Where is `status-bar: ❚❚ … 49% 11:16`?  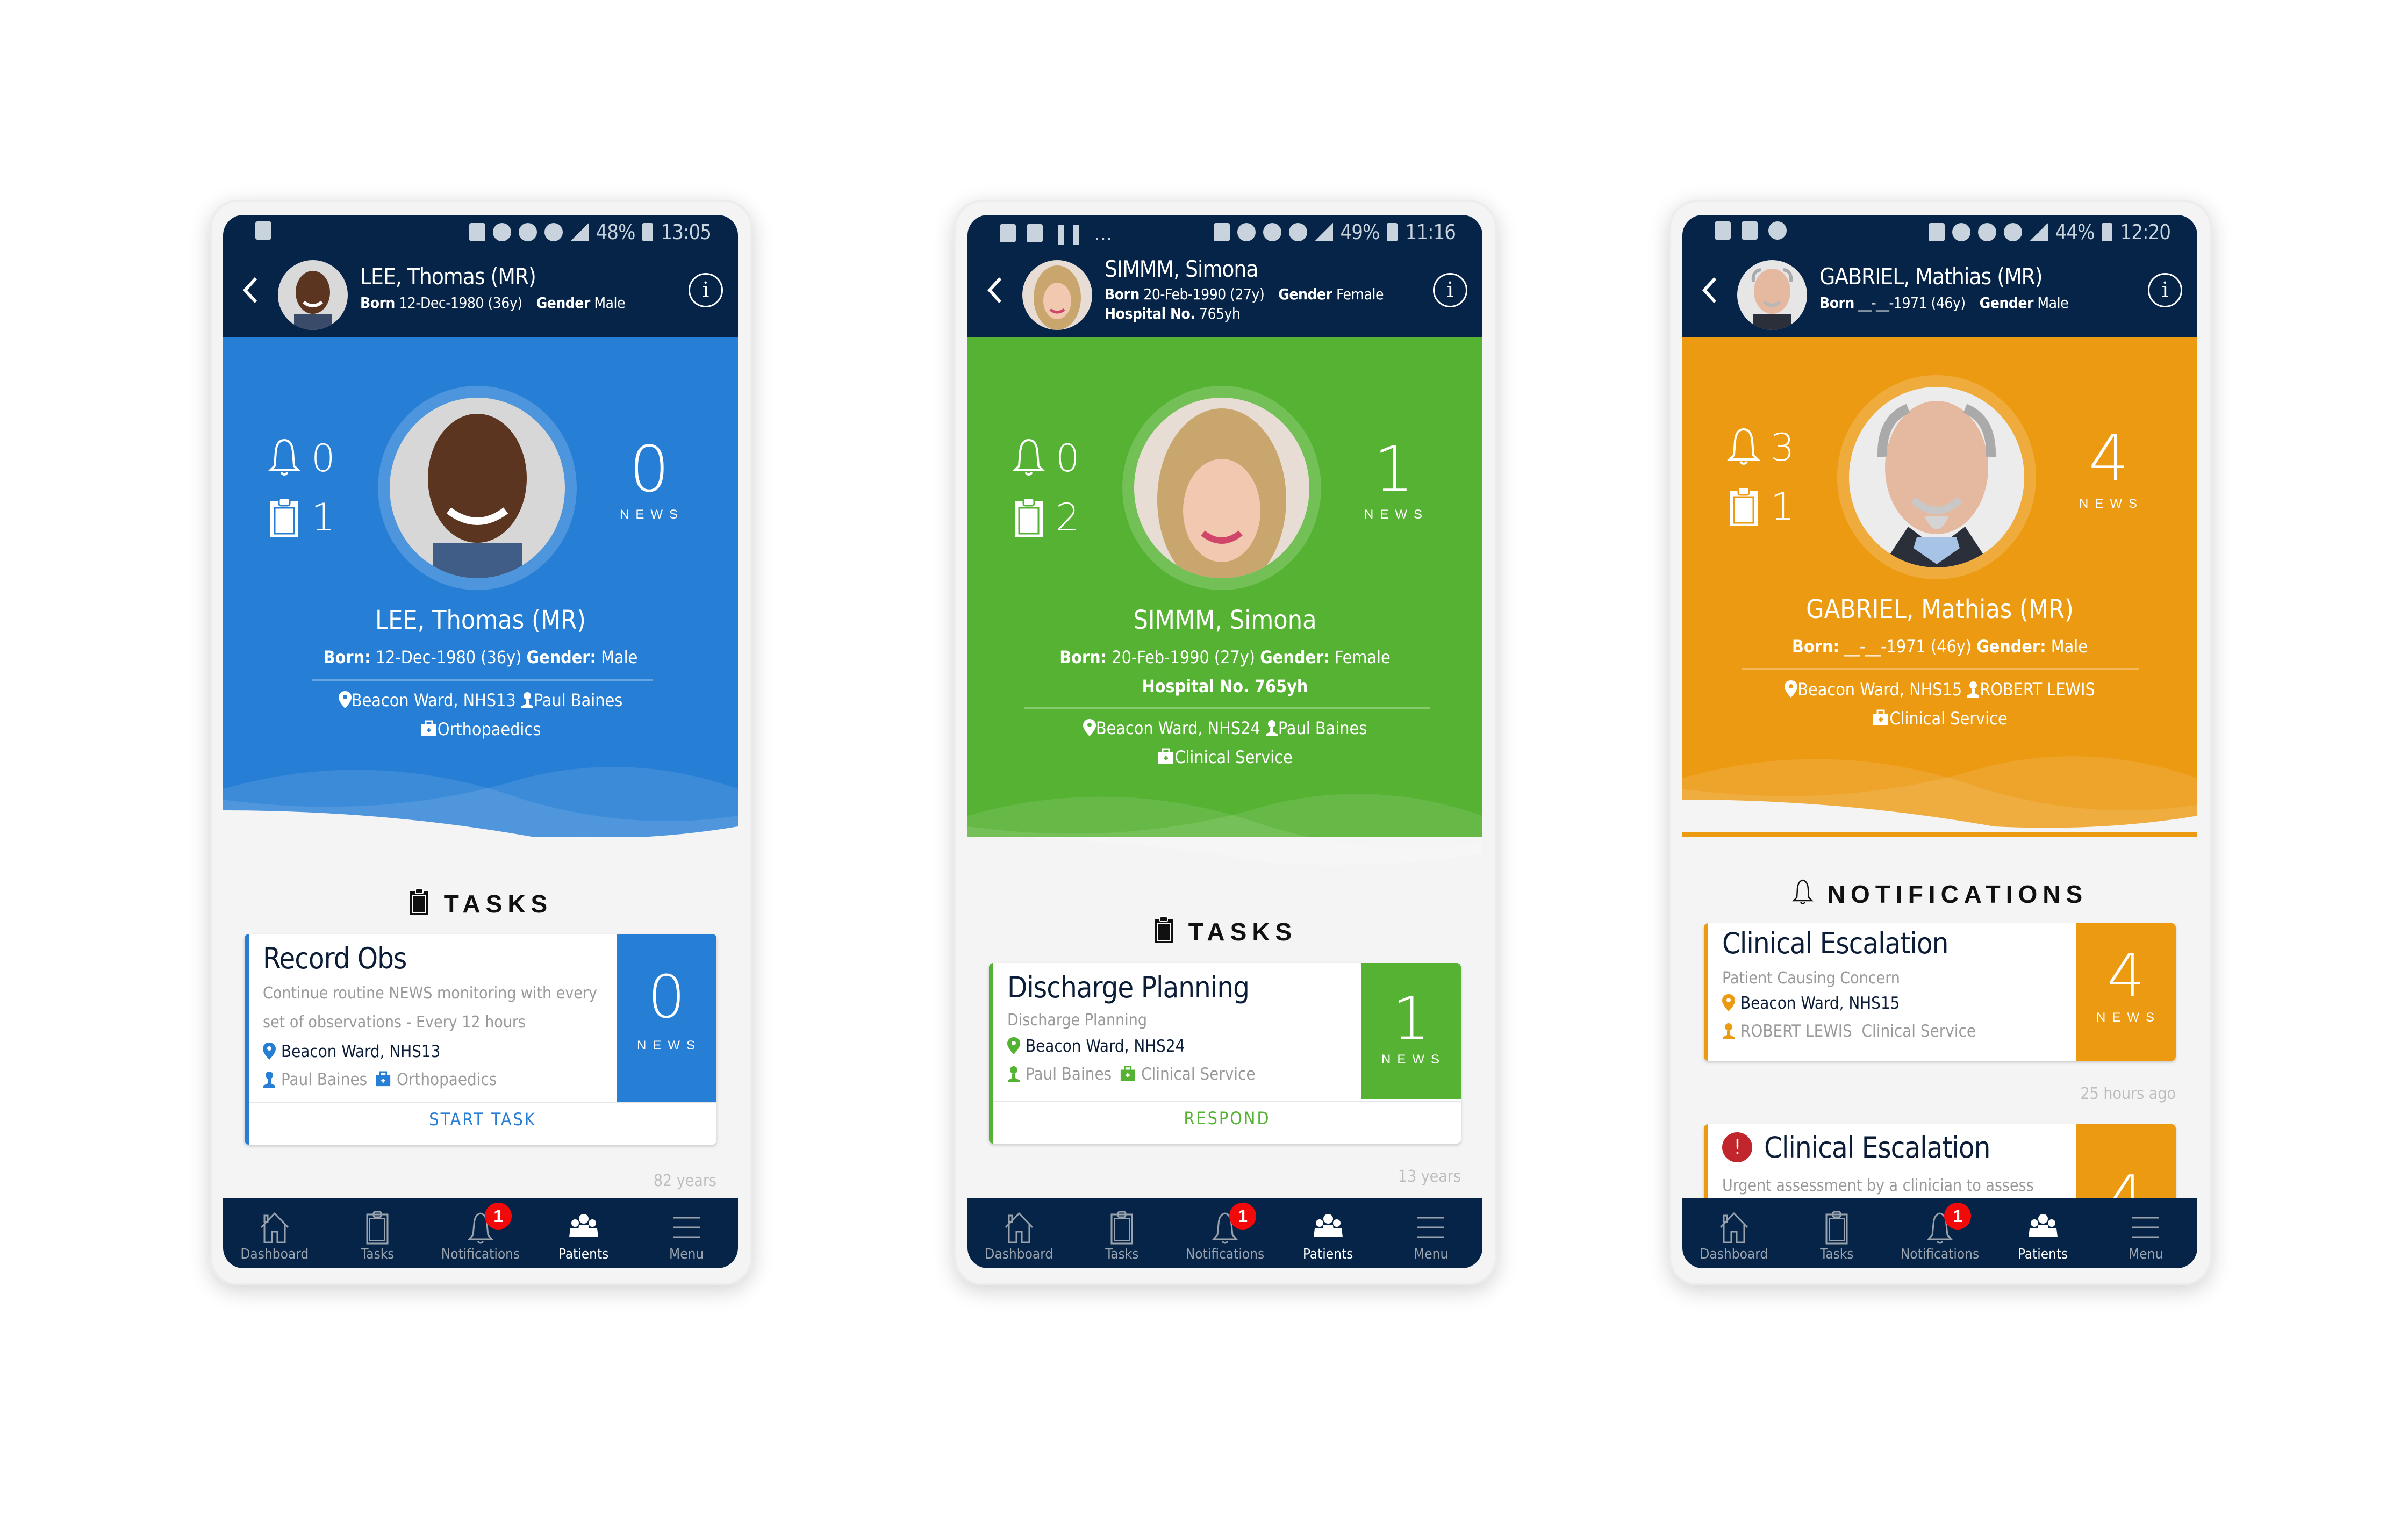 status-bar: ❚❚ … 49% 11:16 is located at coordinates (1225, 232).